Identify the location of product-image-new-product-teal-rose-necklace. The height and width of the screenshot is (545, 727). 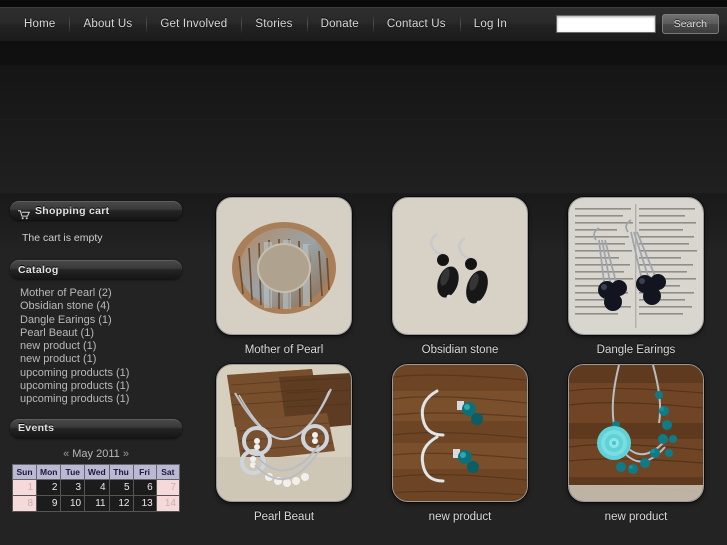
(636, 433).